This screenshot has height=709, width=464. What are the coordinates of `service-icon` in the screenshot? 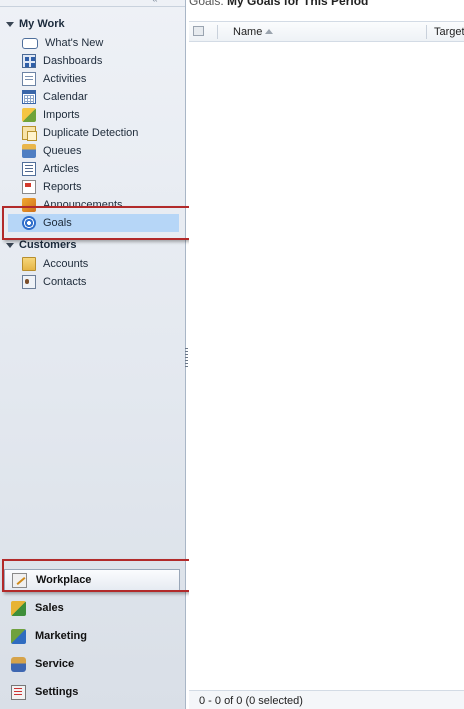 It's located at (18, 664).